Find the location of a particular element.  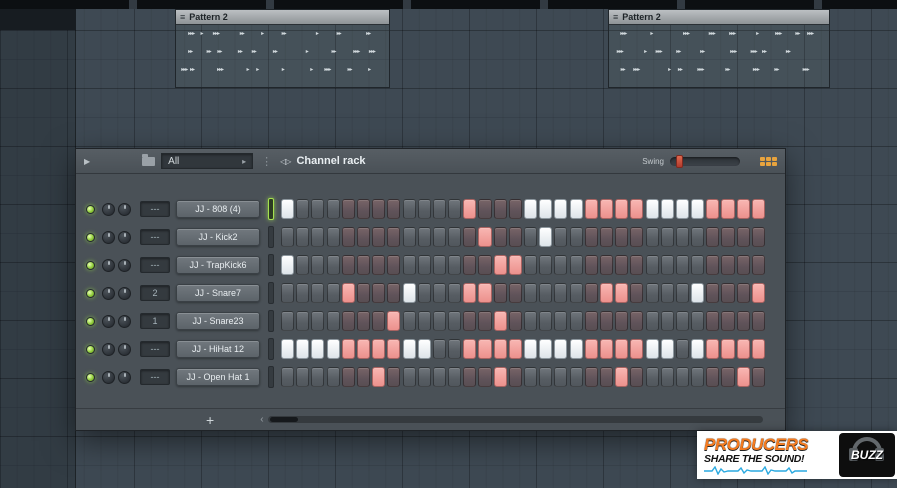

channel-name-button: JJ - Snare7 is located at coordinates (218, 293).